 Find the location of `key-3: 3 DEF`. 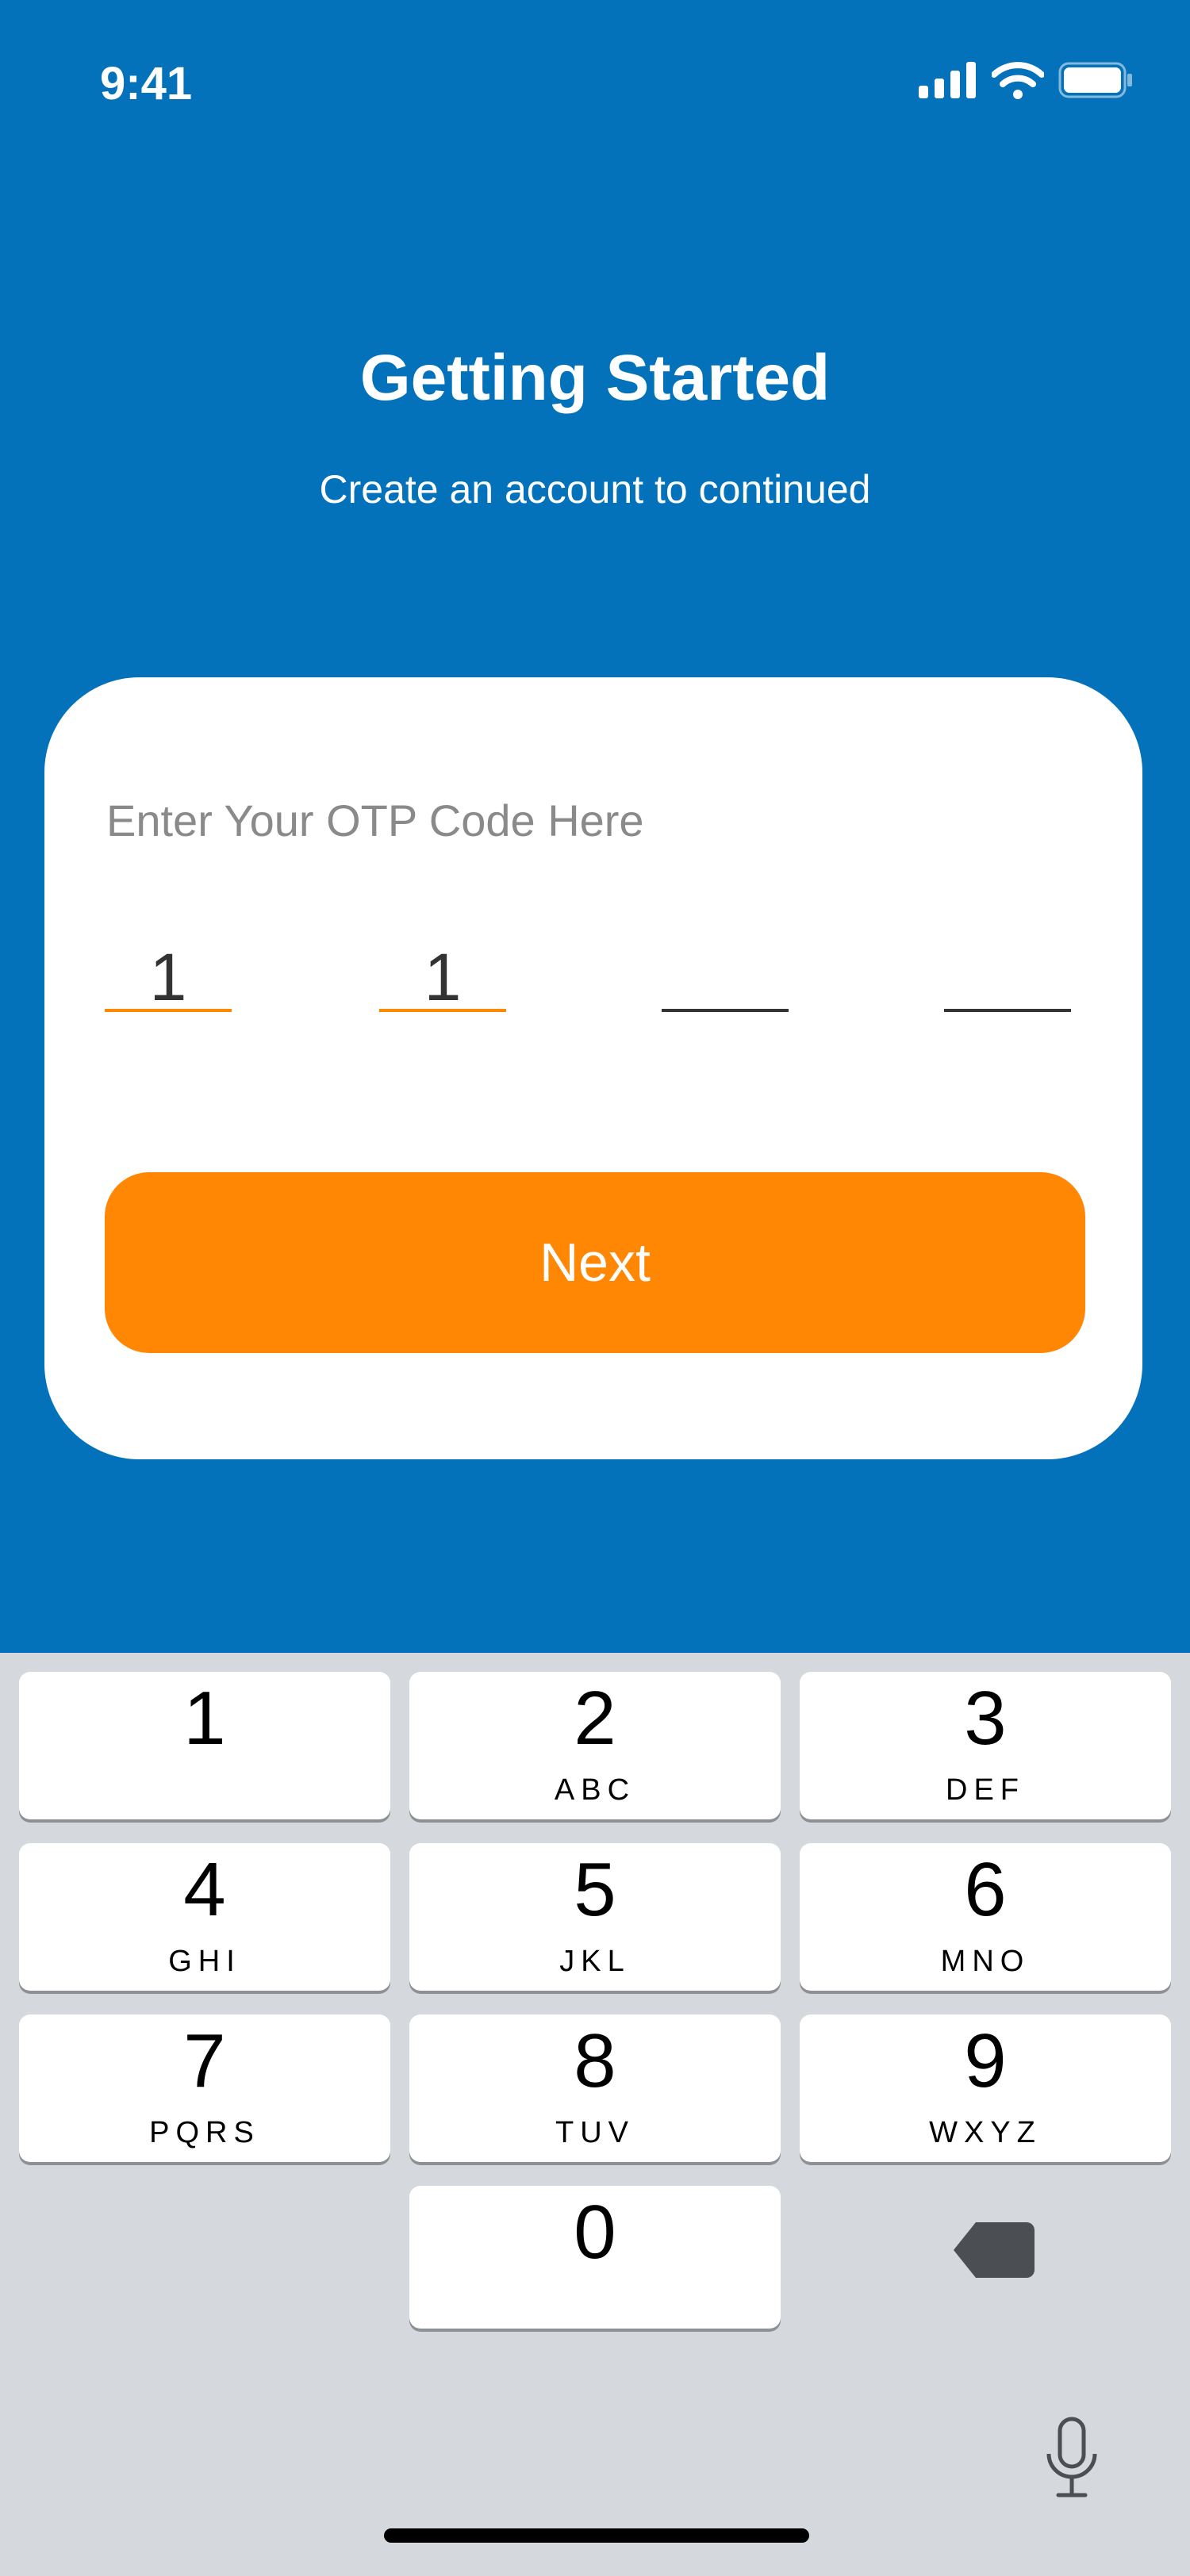

key-3: 3 DEF is located at coordinates (985, 1745).